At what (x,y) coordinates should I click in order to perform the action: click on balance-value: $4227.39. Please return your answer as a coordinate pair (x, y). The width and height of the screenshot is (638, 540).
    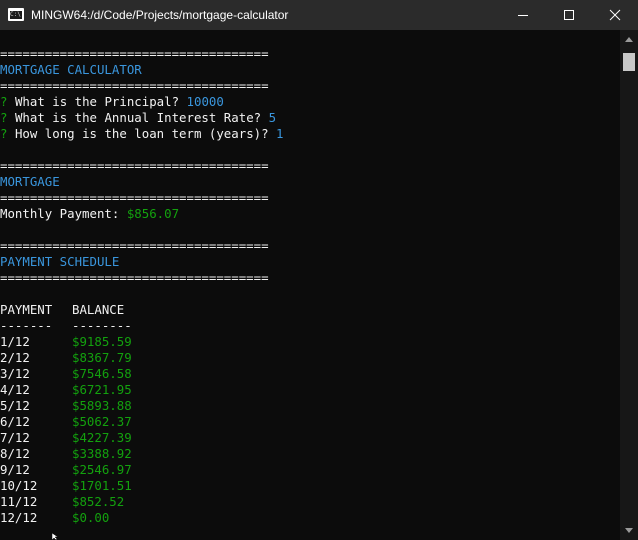
    Looking at the image, I should click on (102, 437).